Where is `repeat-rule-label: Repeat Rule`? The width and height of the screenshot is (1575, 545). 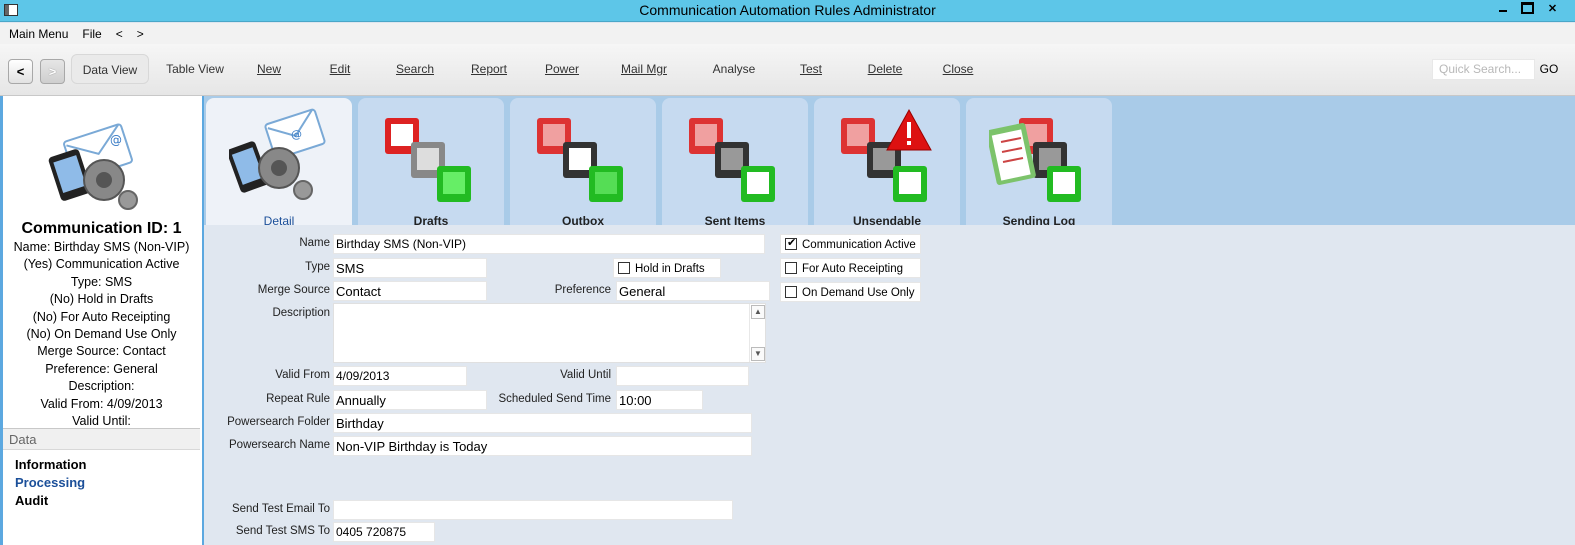
repeat-rule-label: Repeat Rule is located at coordinates (298, 399).